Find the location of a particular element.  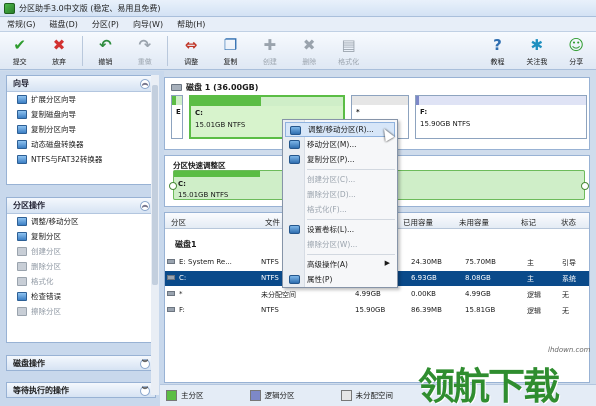

follow-globe-button: ✱ 关注我 is located at coordinates (536, 51).